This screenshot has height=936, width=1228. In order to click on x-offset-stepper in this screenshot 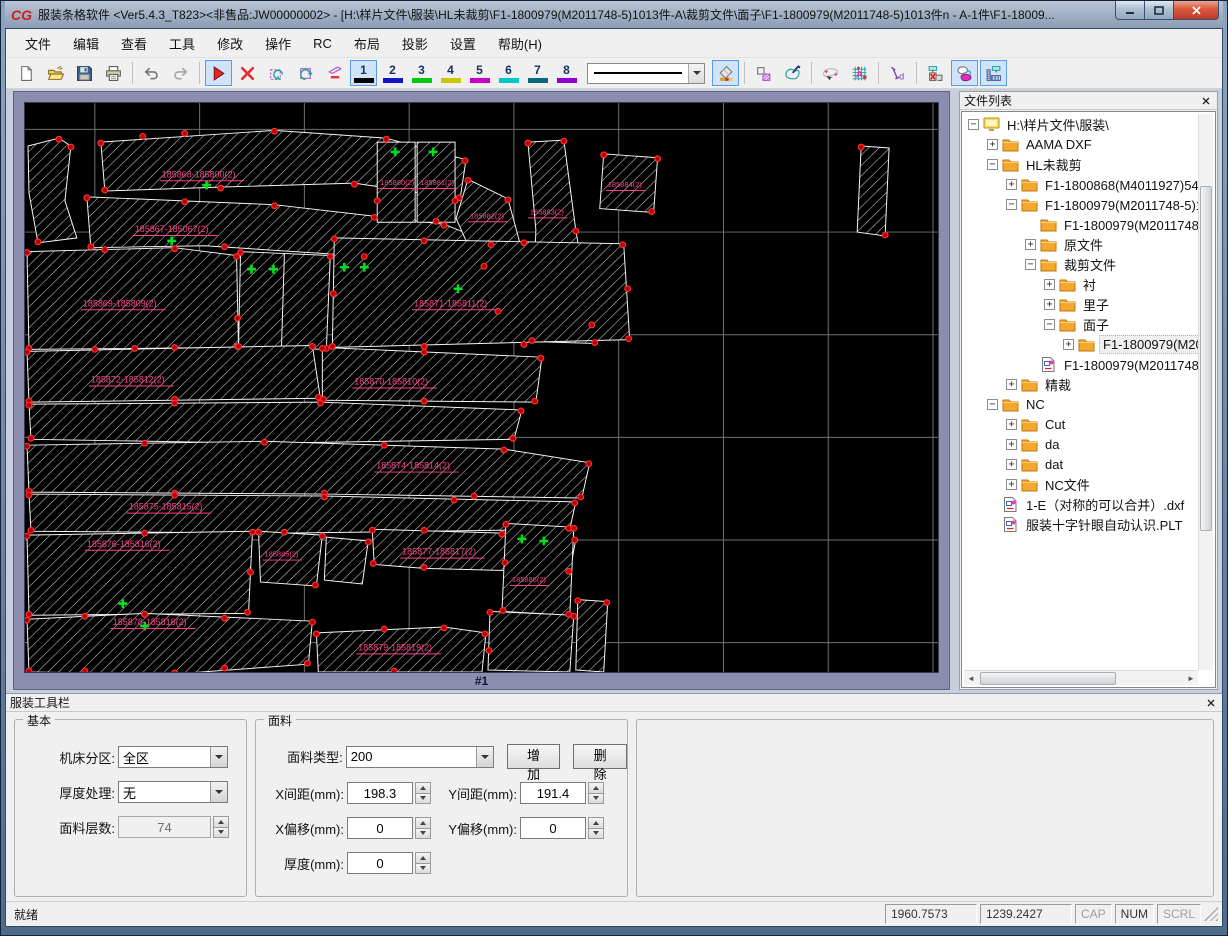, I will do `click(423, 828)`.